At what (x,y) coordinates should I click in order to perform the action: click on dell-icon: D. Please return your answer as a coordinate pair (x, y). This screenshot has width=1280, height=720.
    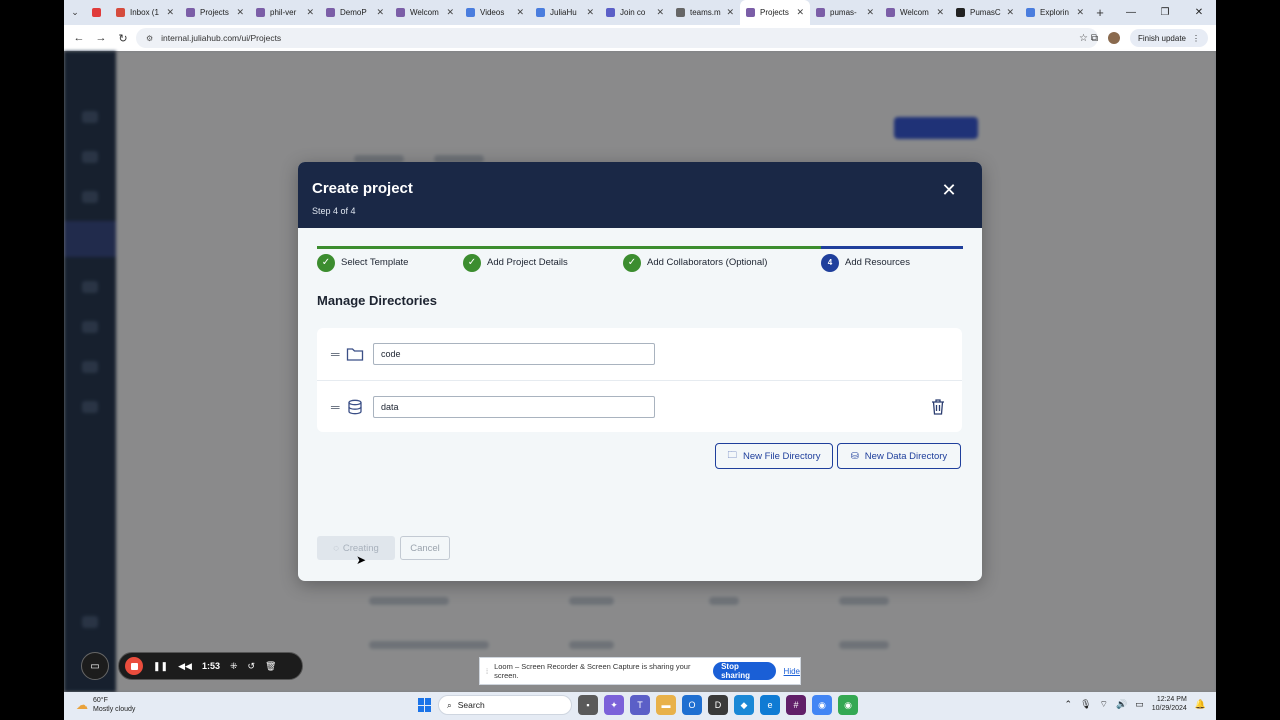
    Looking at the image, I should click on (718, 705).